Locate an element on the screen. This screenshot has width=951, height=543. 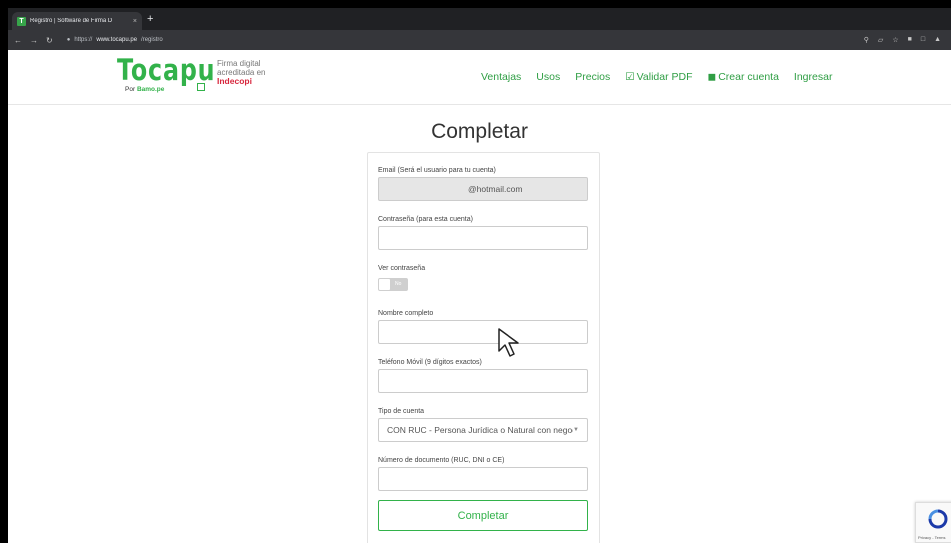
check-square-icon: ☑ is located at coordinates (630, 77).